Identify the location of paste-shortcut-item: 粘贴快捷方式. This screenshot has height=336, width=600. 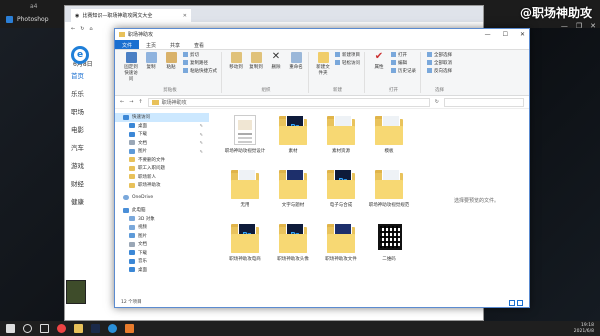
(200, 71).